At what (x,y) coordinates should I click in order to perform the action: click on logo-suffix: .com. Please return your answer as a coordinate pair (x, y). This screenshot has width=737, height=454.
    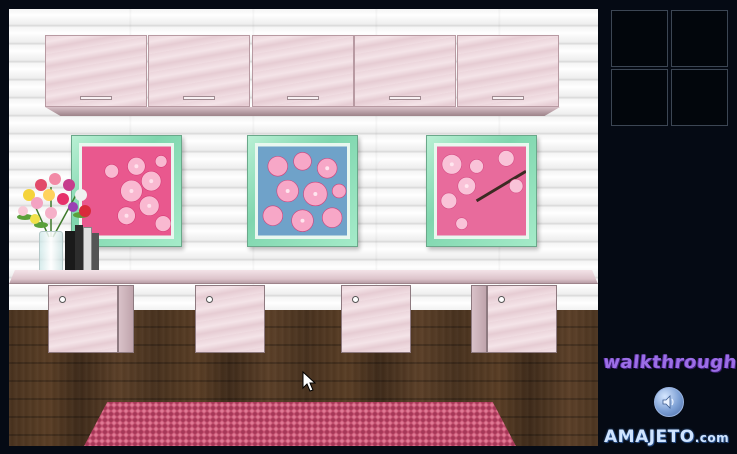
    Looking at the image, I should click on (712, 438).